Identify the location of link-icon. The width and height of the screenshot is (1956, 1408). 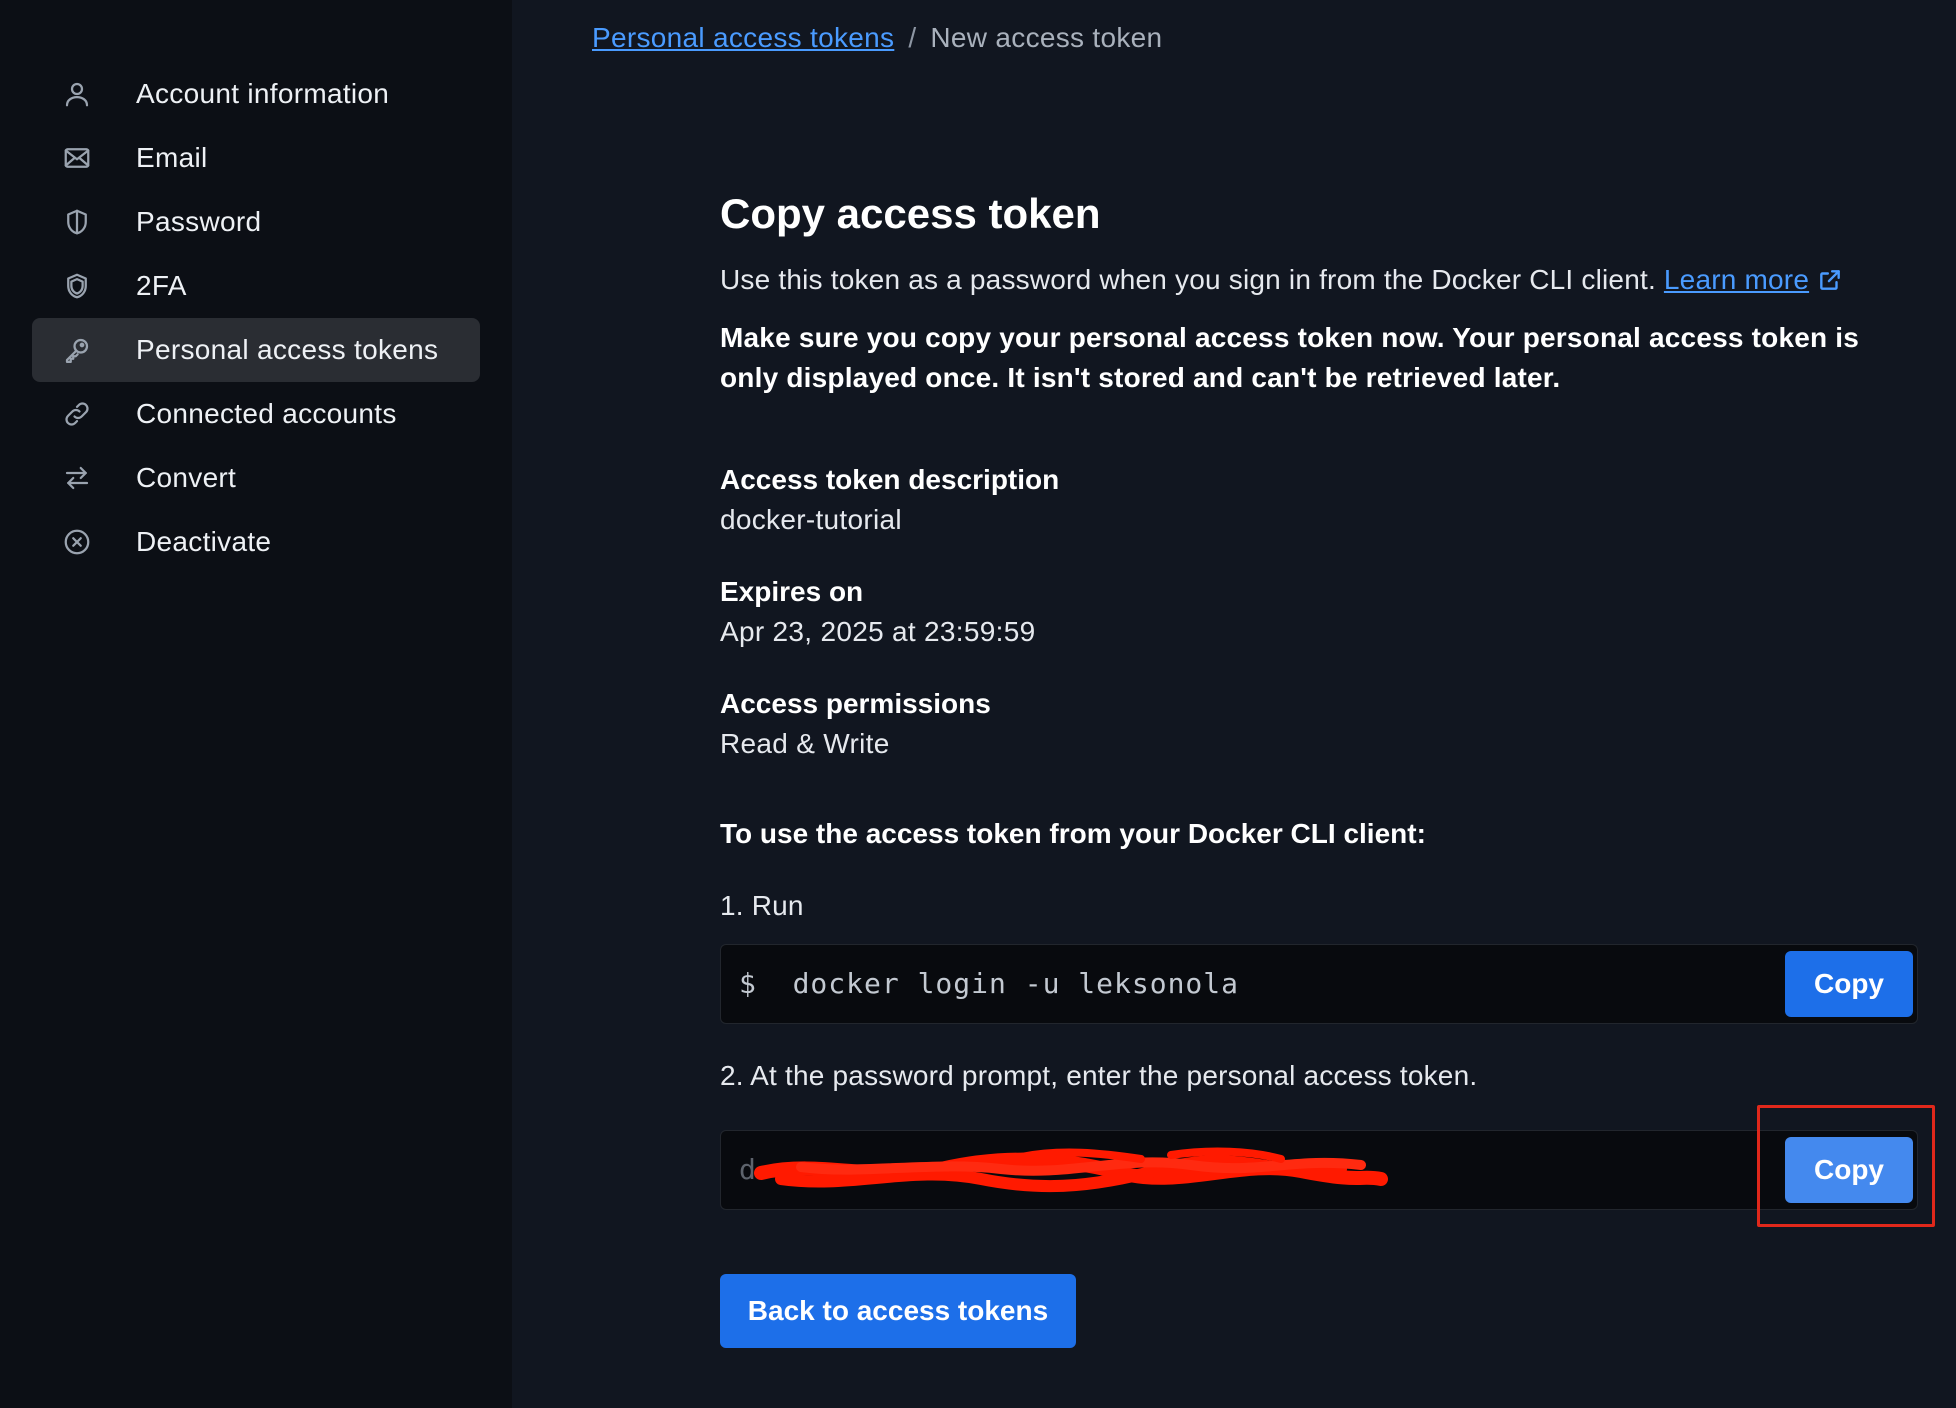
(77, 414).